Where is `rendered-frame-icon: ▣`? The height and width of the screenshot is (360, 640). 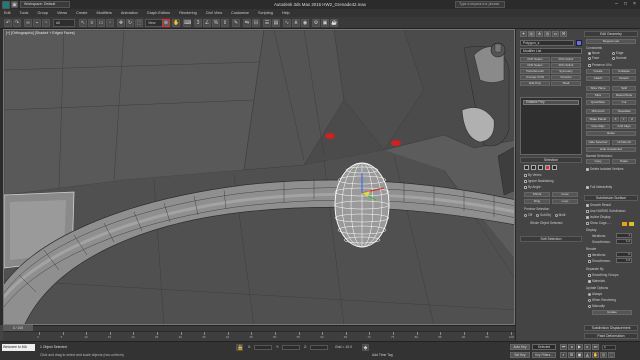 rendered-frame-icon: ▣ is located at coordinates (325, 23).